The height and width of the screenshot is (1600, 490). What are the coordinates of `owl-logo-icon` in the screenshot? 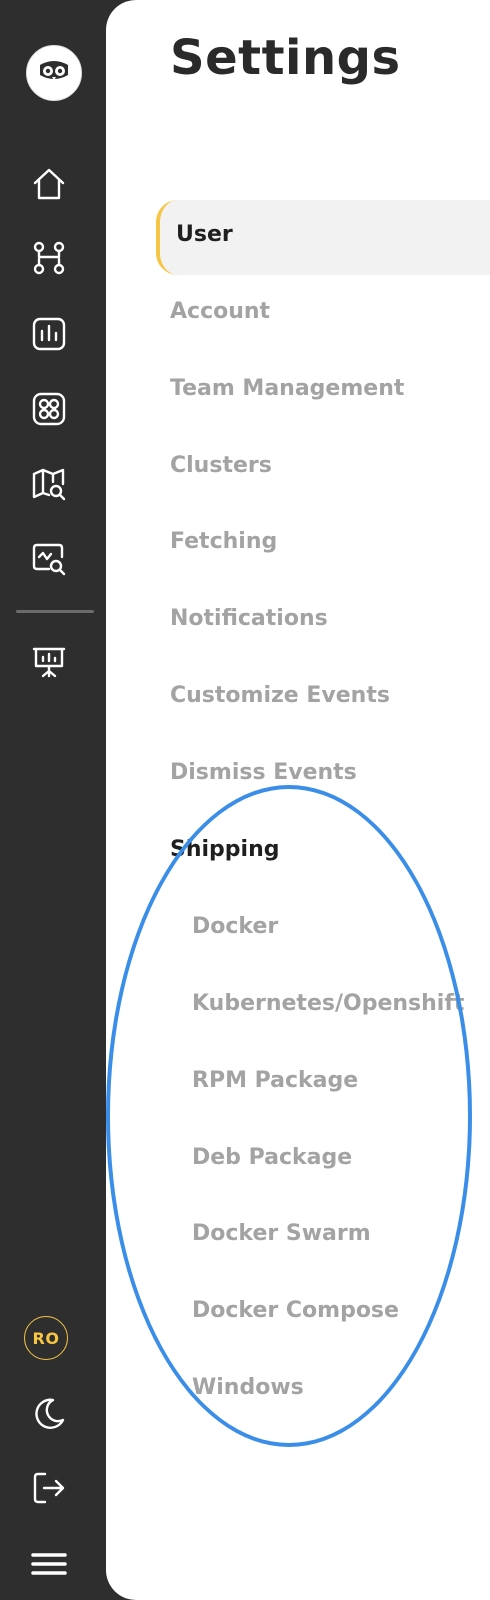 It's located at (54, 73).